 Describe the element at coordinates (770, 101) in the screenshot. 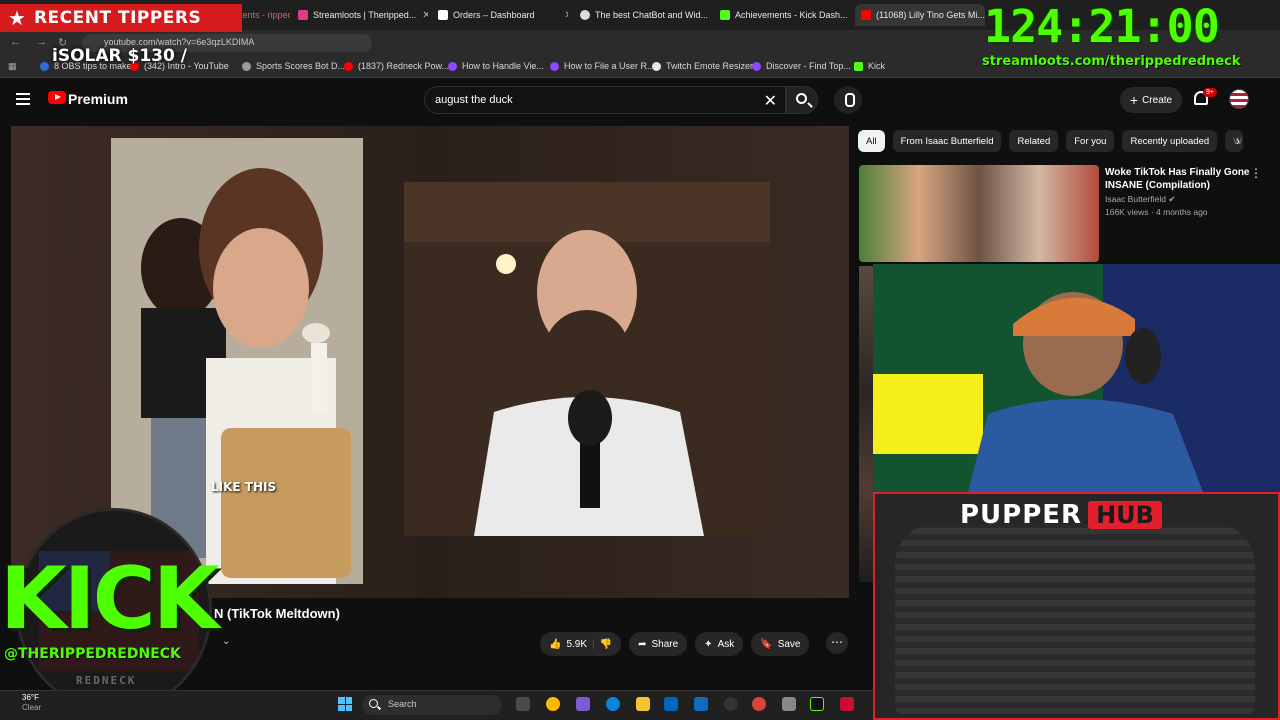

I see `clear-search-icon: ✕` at that location.